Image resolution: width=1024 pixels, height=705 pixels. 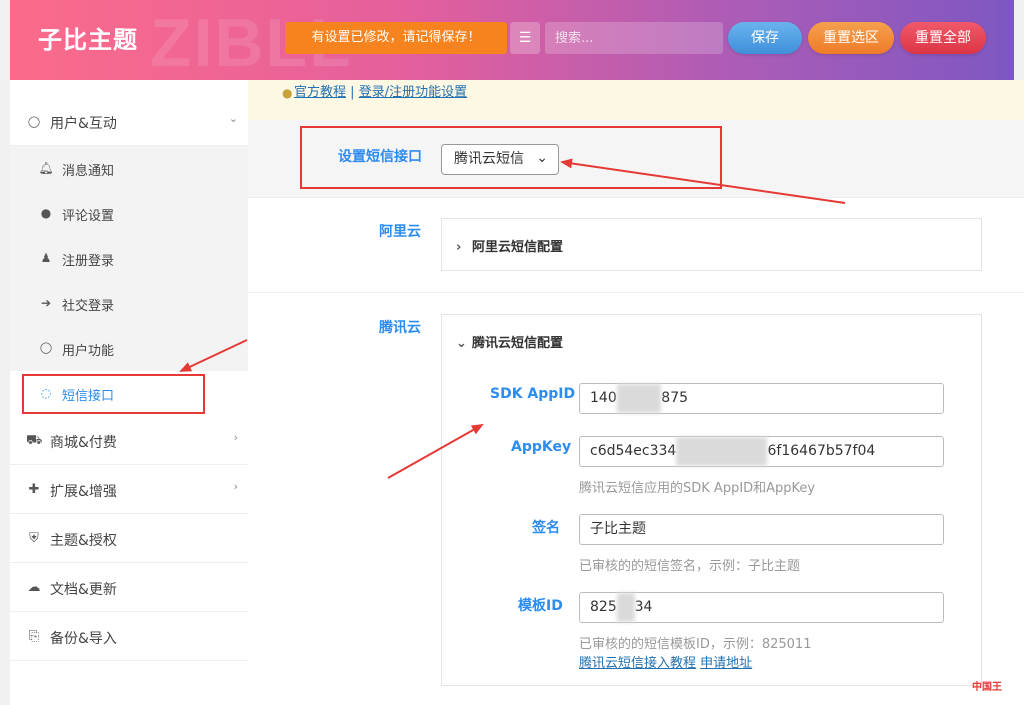 What do you see at coordinates (396, 38) in the screenshot?
I see `unsaved-notice: 有设置已修改，请记得保存！` at bounding box center [396, 38].